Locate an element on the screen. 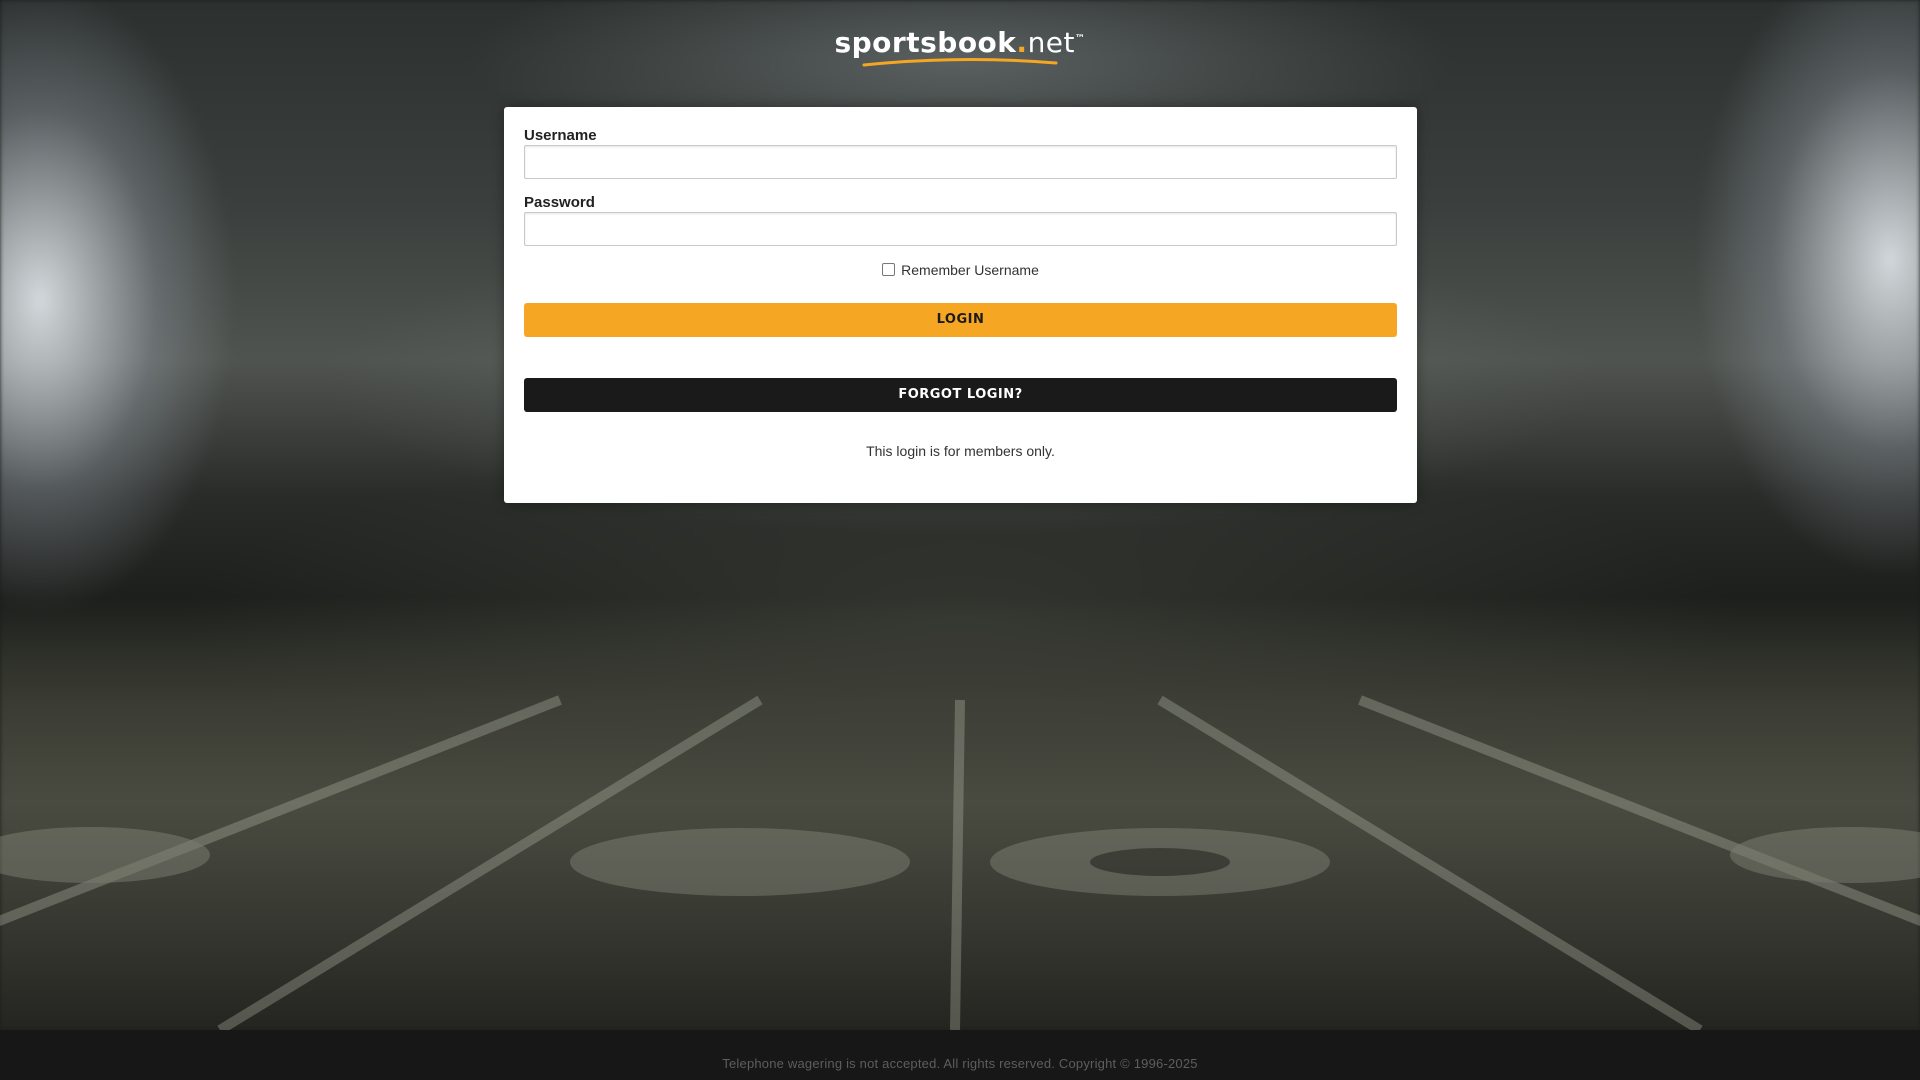 The width and height of the screenshot is (1920, 1080). brand-name: sportsbook is located at coordinates (925, 42).